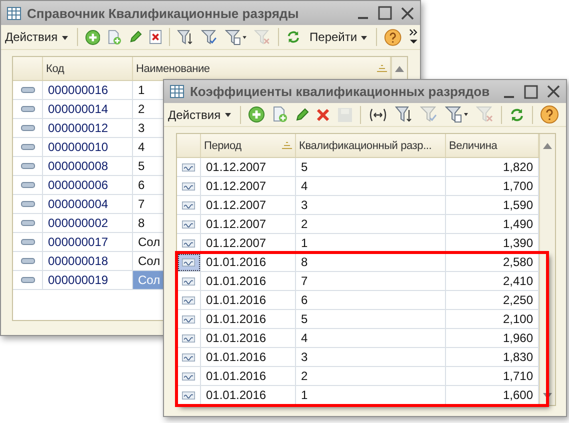  What do you see at coordinates (88, 223) in the screenshot?
I see `table-cell: 000000002` at bounding box center [88, 223].